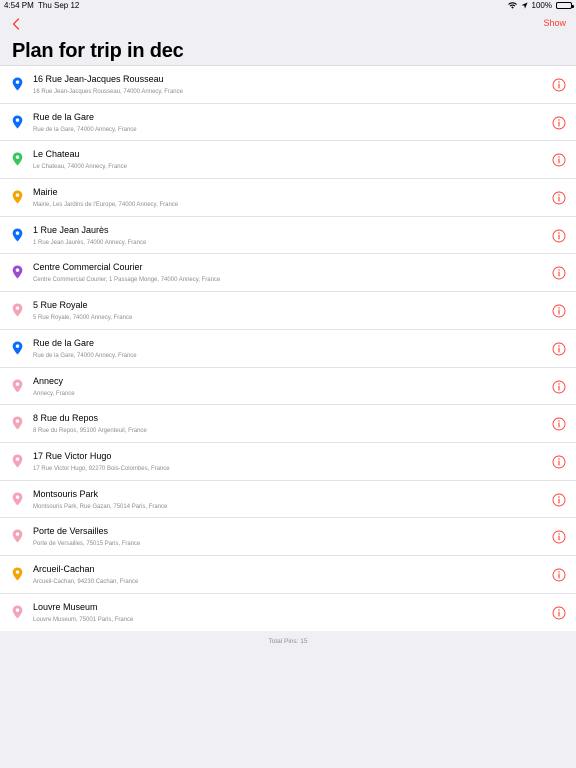  Describe the element at coordinates (288, 387) in the screenshot. I see `list-item: Annecy Annecy, France` at that location.